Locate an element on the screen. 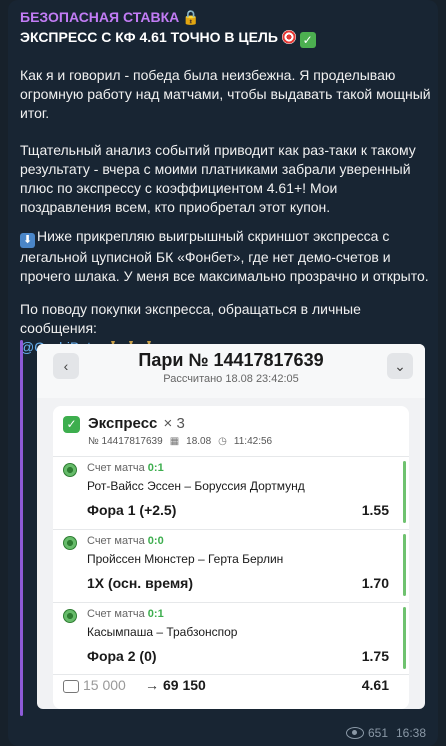  bet-meta: № 14417817639 ▦ 18.08 ◷ 11:42:56 is located at coordinates (180, 441).